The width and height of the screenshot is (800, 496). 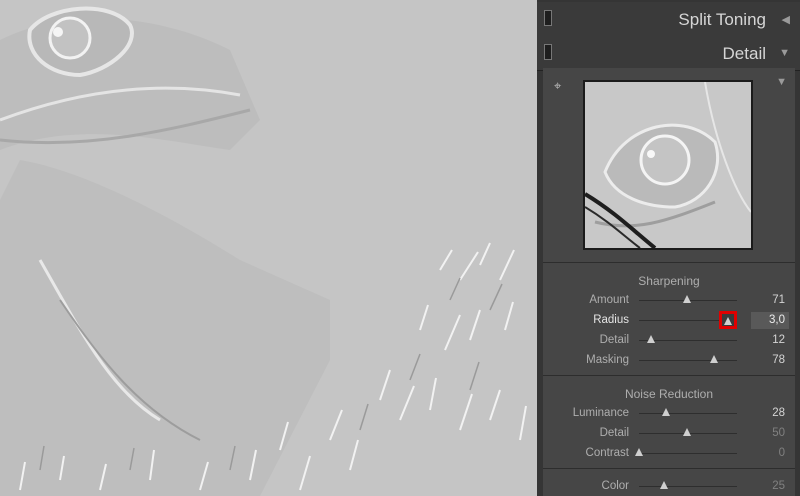 I want to click on detail-title: Detail, so click(x=744, y=53).